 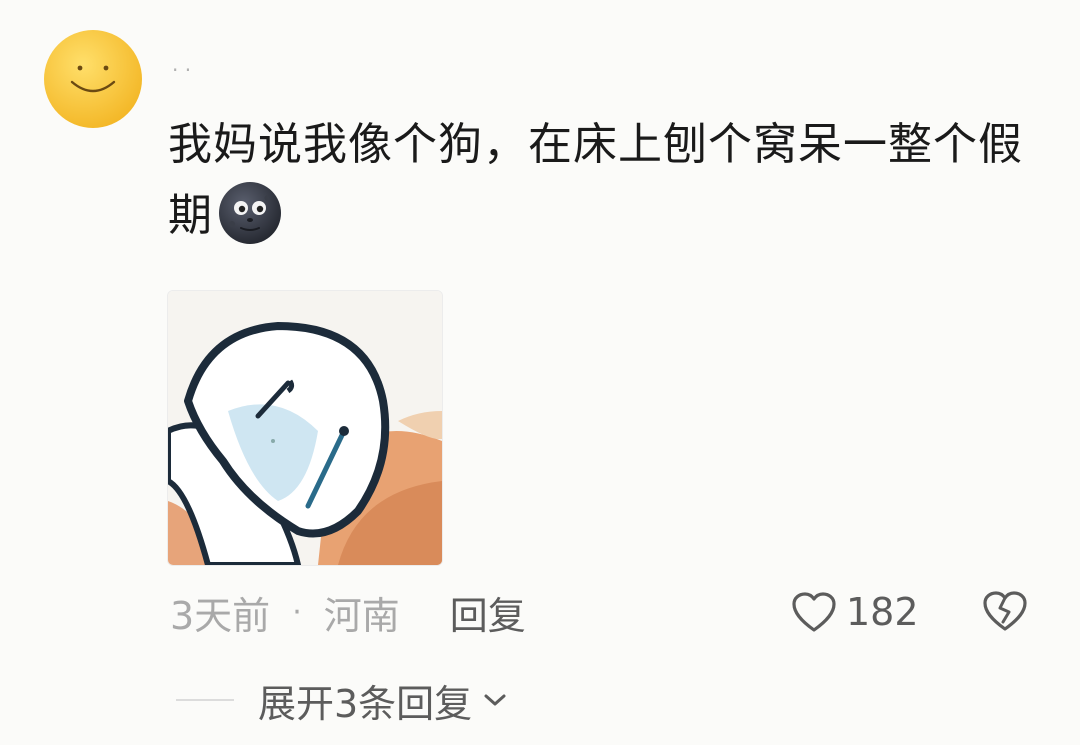 I want to click on comment-meta: 3天前 · 河南 回复, so click(x=348, y=612).